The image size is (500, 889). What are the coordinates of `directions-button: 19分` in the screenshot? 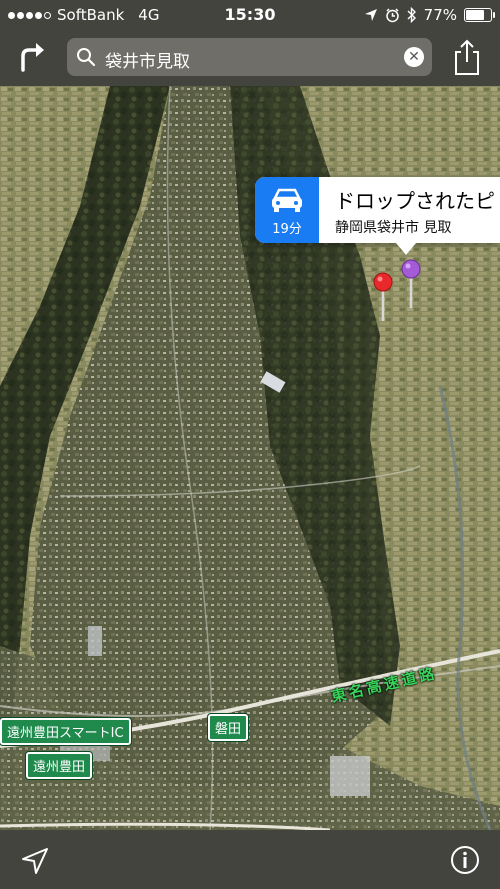 It's located at (287, 210).